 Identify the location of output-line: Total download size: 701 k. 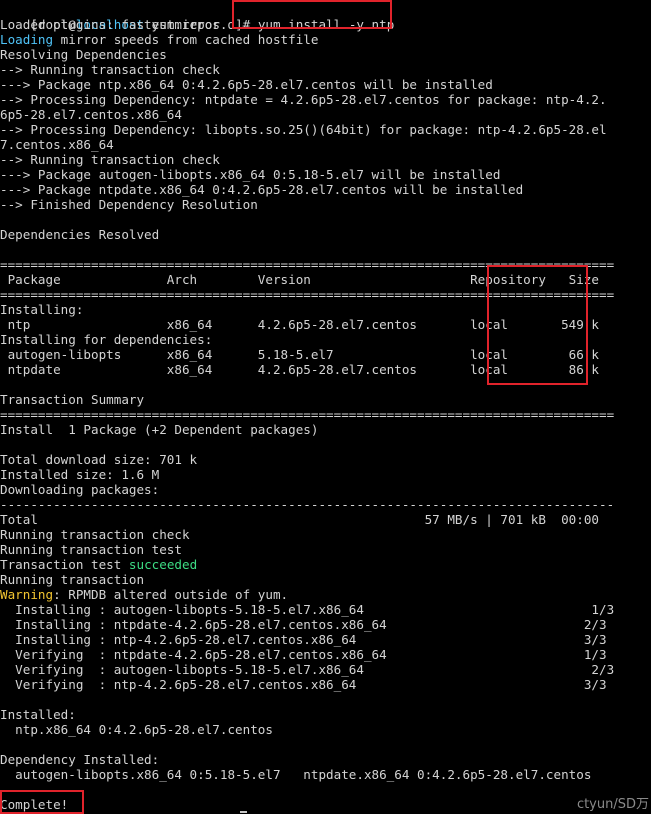
(98, 459).